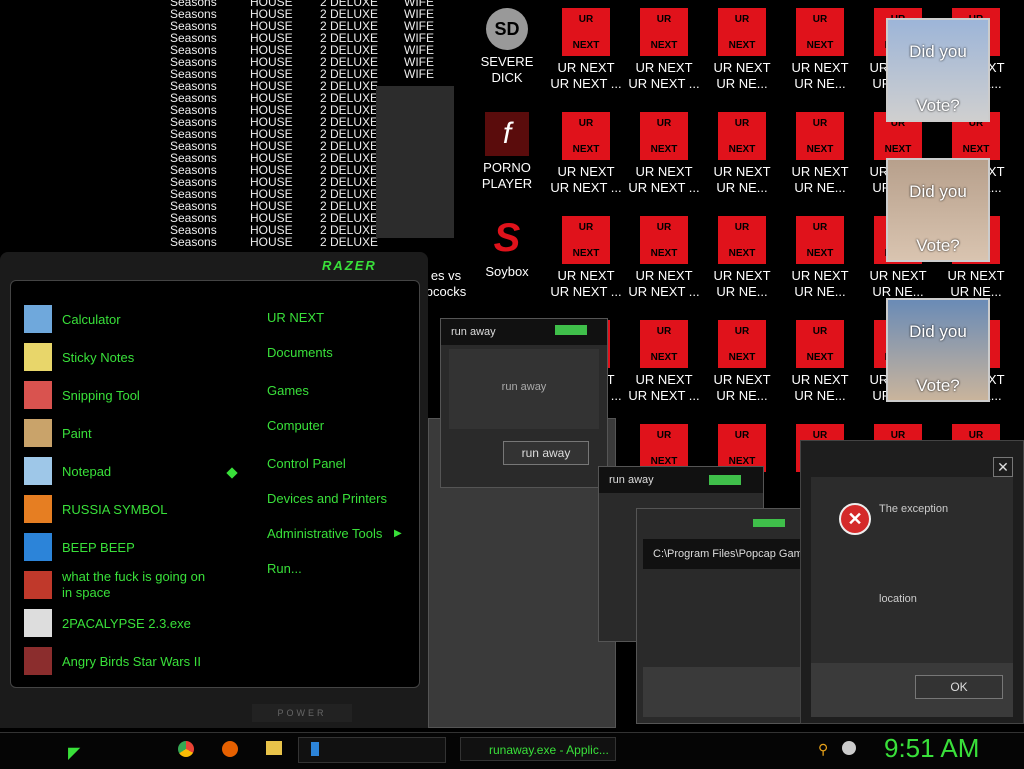  Describe the element at coordinates (349, 265) in the screenshot. I see `razer-logo: RAZER` at that location.